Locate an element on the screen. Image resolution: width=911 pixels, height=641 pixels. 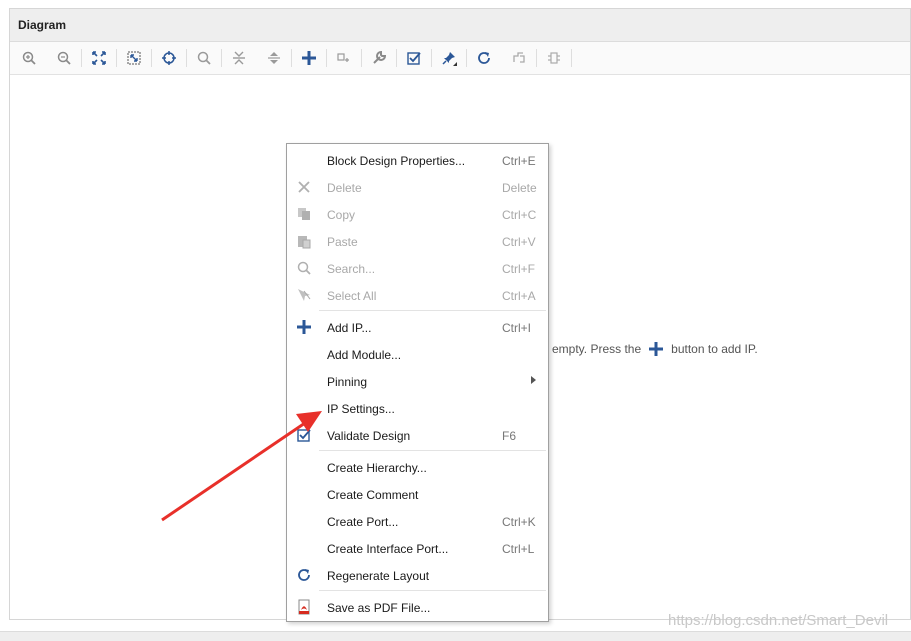
empty-diagram-message: n is empty. Press the button to add IP. is located at coordinates (644, 349).